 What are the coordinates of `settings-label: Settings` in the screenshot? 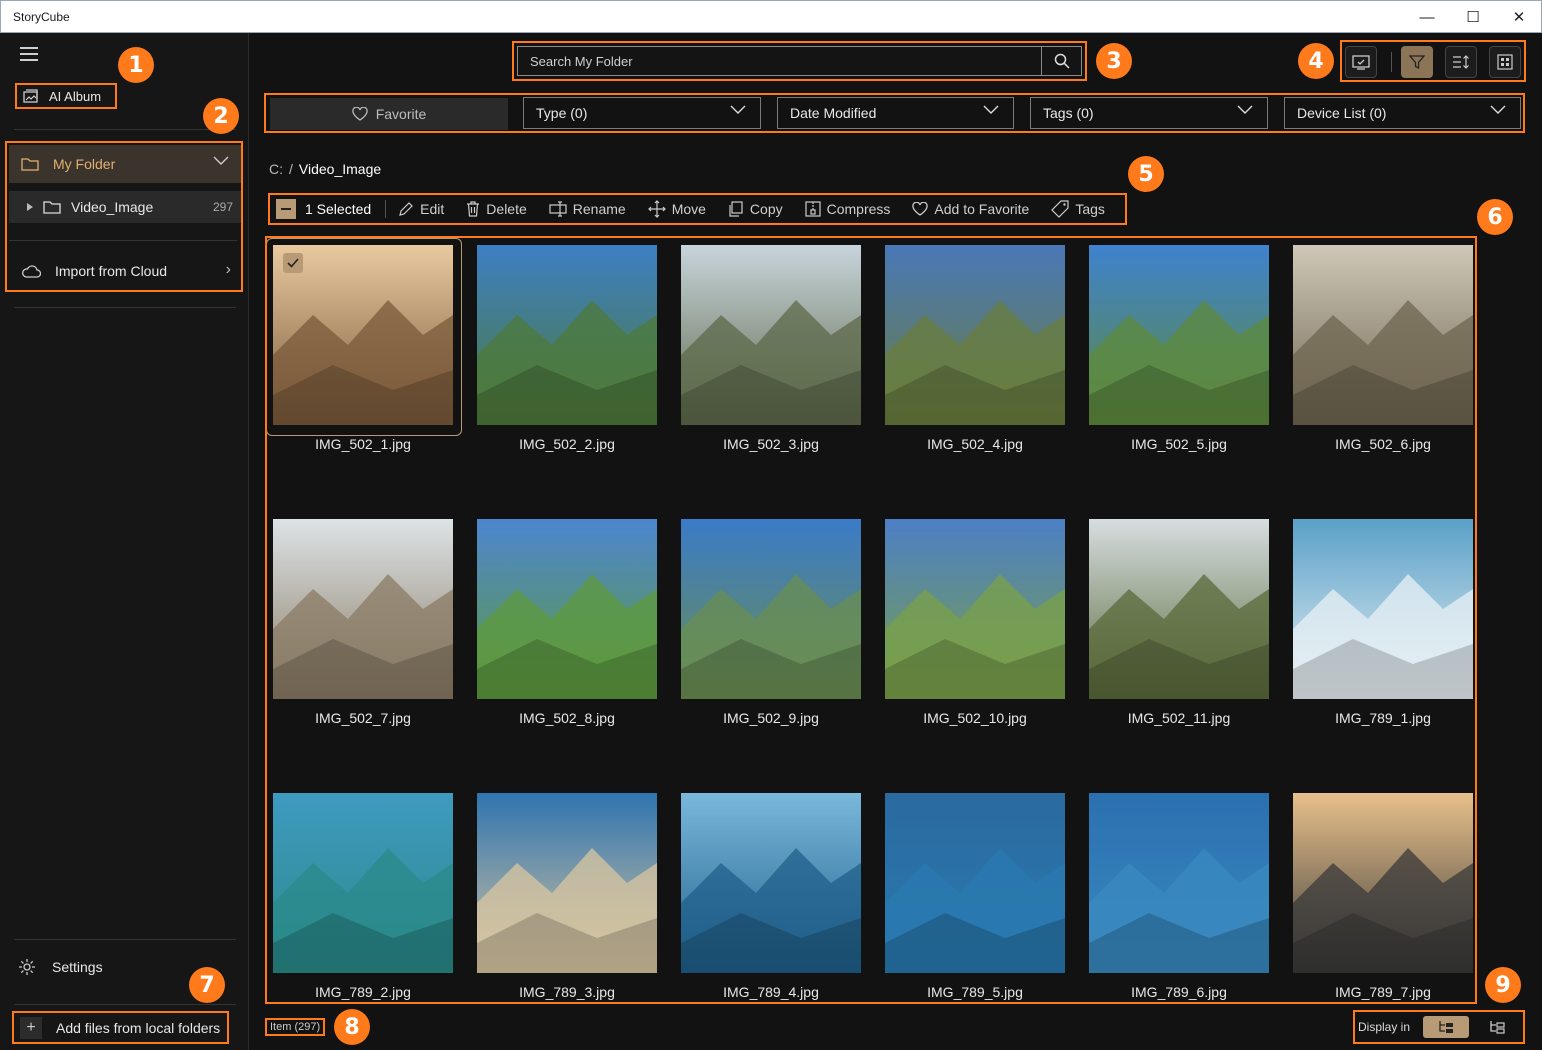 It's located at (77, 967).